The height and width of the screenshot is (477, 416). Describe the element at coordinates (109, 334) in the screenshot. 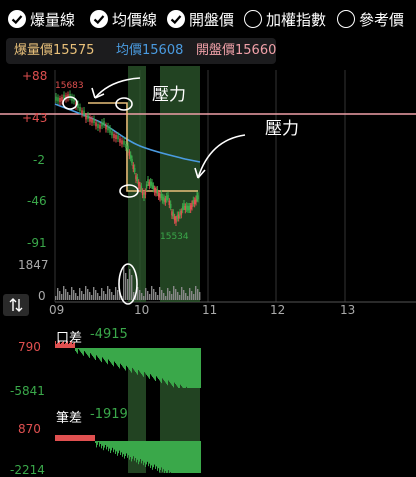

I see `spread-value: -4915` at that location.